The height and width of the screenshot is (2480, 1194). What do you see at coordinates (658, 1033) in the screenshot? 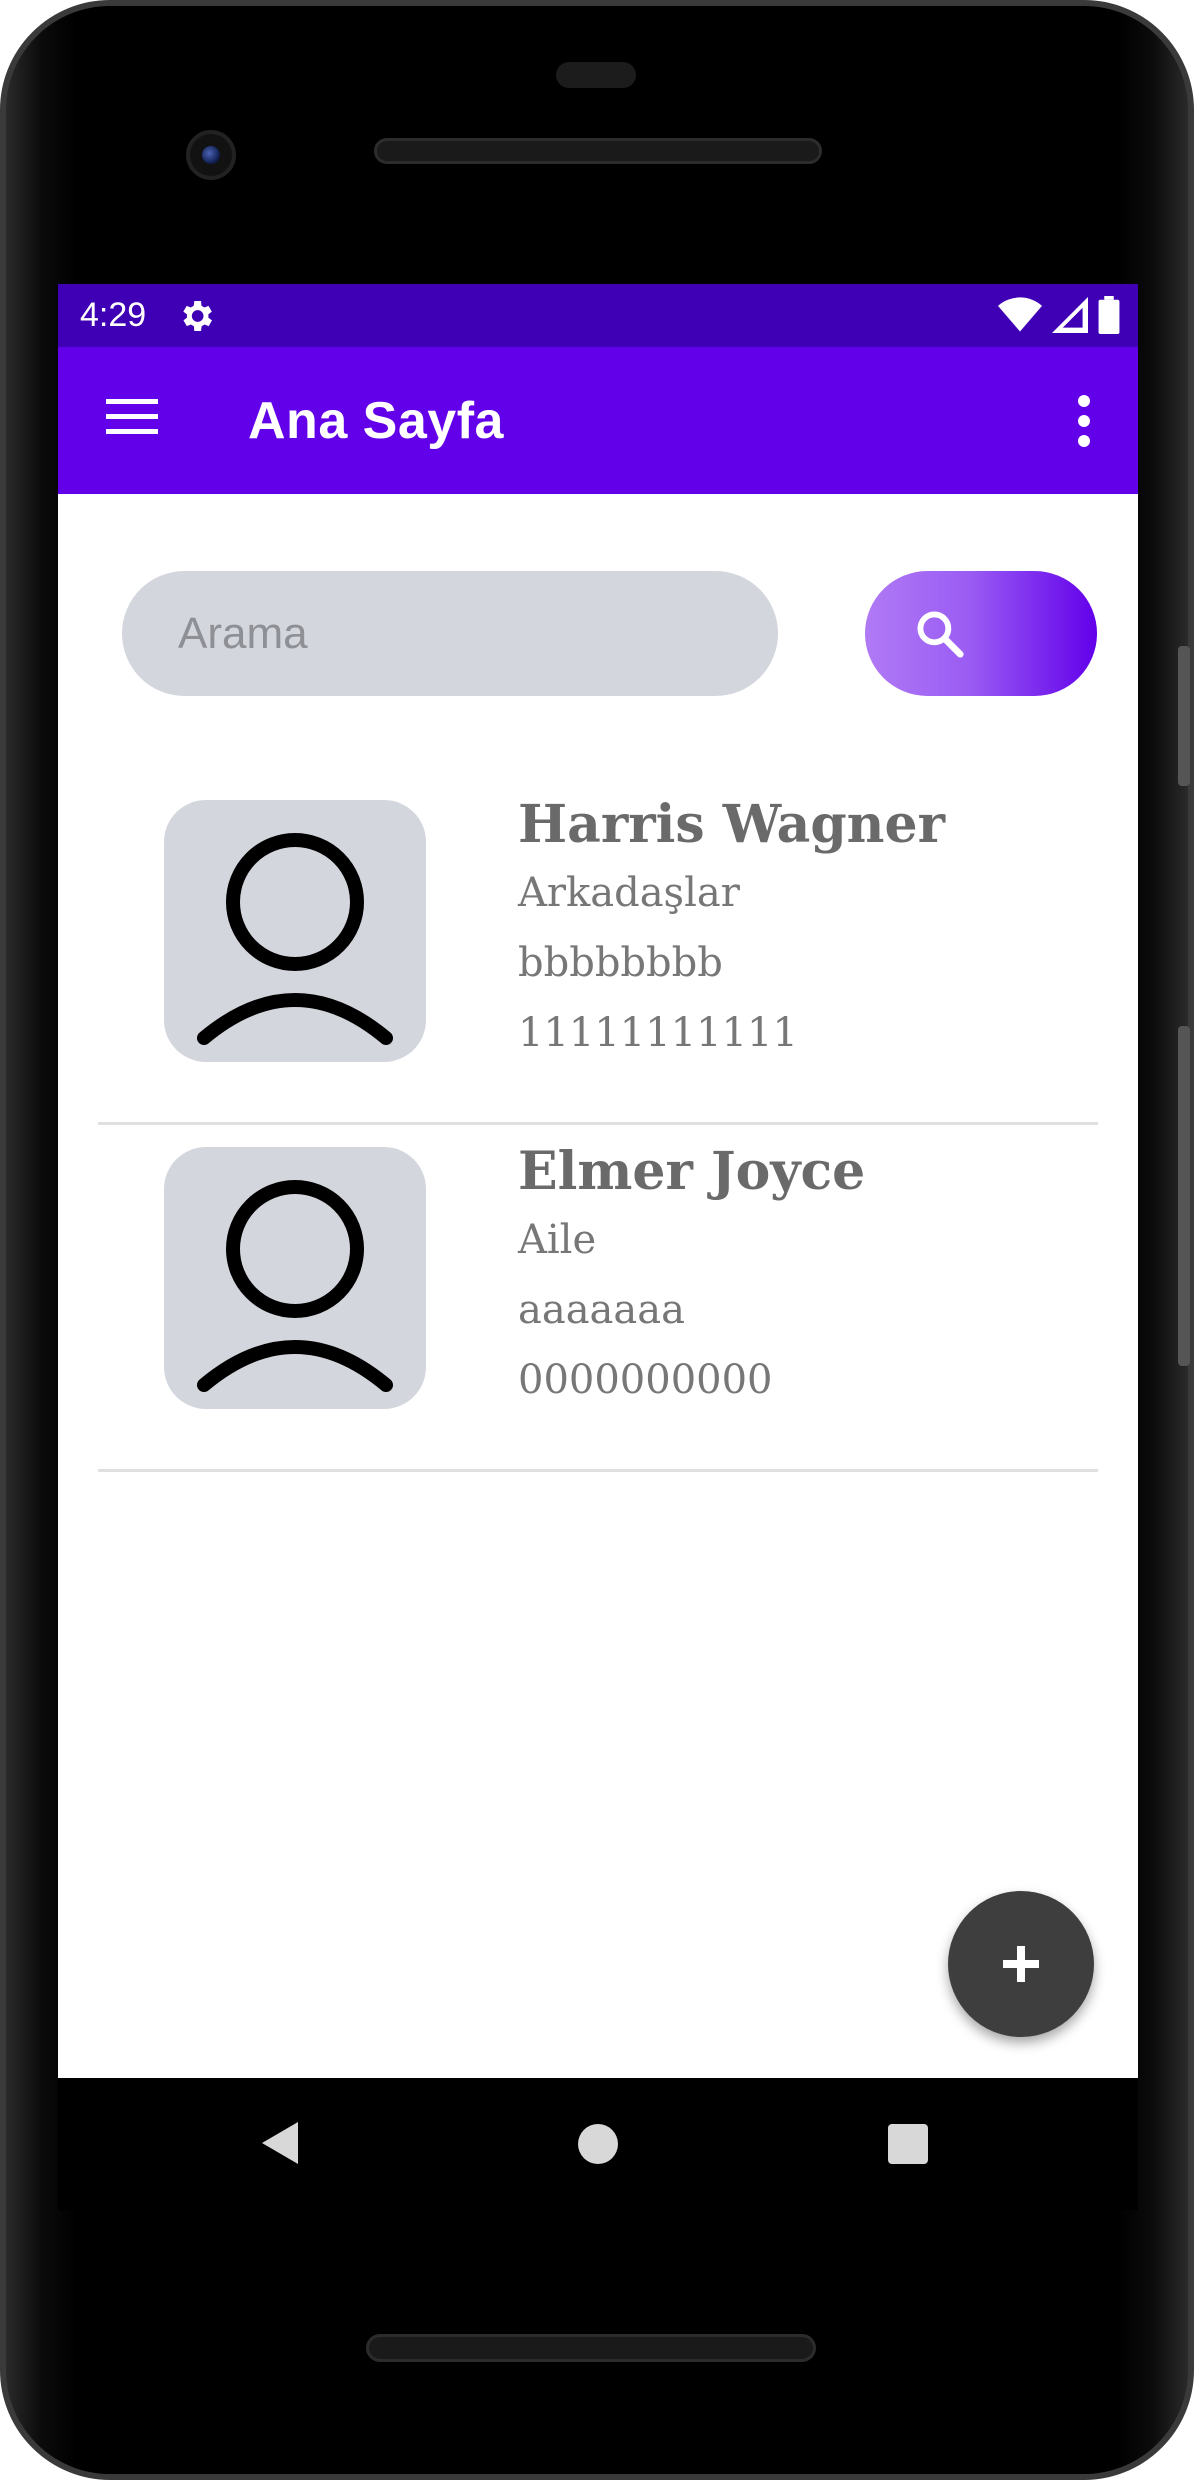
I see `contact-phone: 11111111111` at bounding box center [658, 1033].